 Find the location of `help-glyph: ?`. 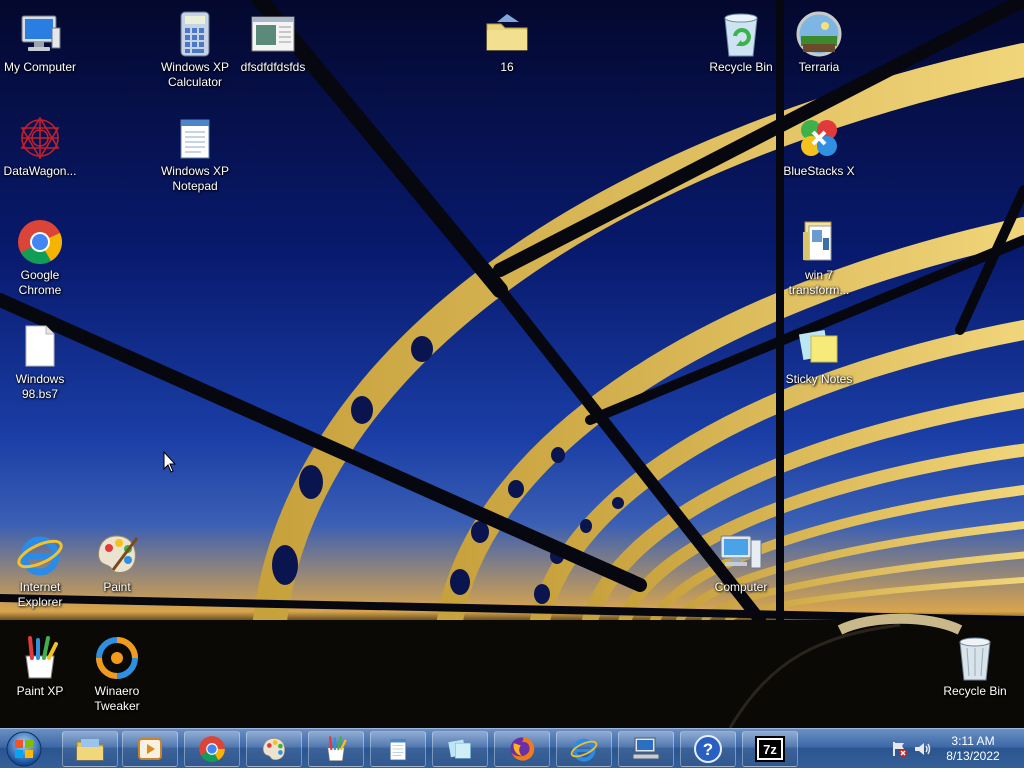

help-glyph: ? is located at coordinates (708, 749).